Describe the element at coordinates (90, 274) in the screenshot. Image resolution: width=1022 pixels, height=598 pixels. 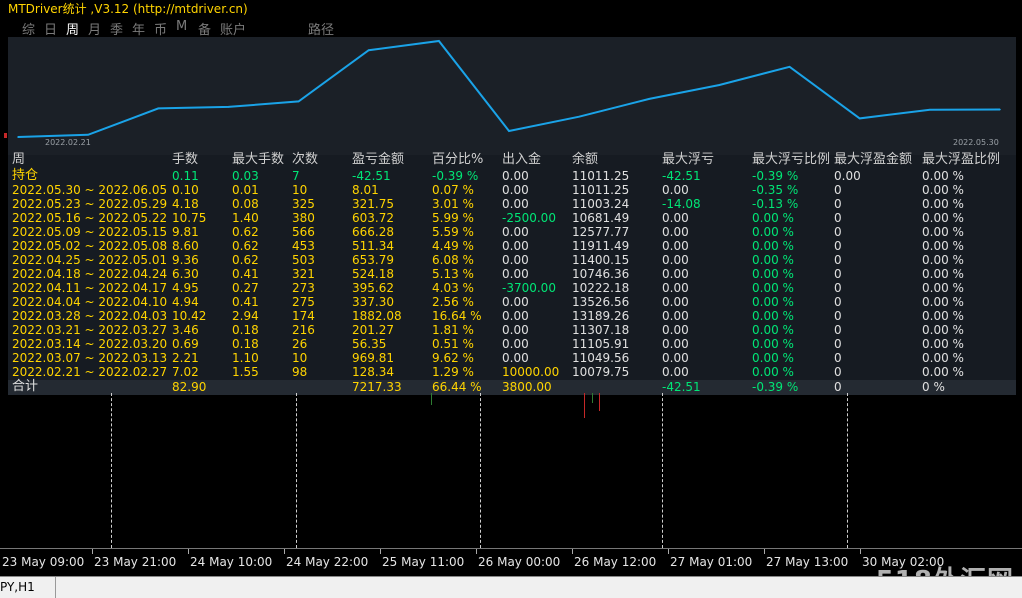
I see `cell-period: 2022.04.18 ~ 2022.04.24` at that location.